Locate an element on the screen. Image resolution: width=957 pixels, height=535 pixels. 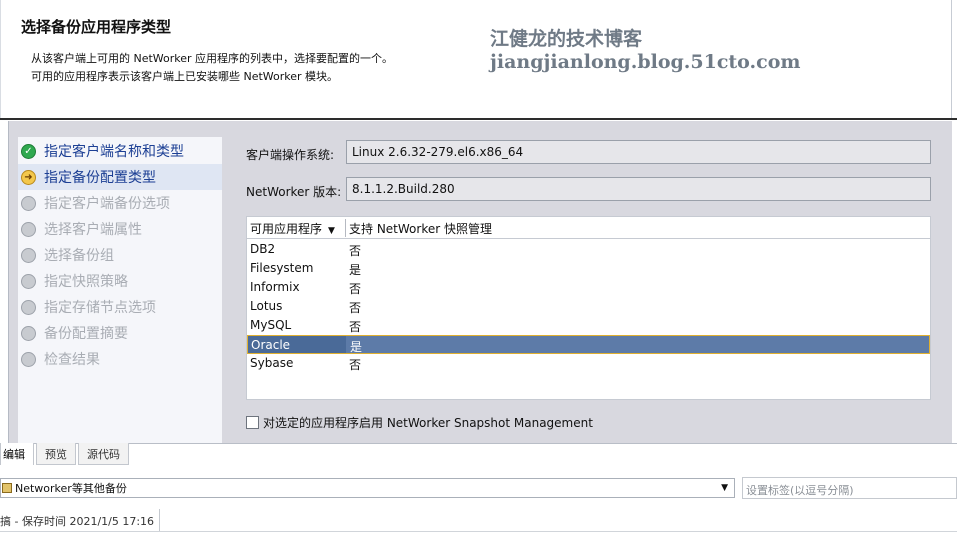
networker-version-label: NetWorker 版本: is located at coordinates (294, 192).